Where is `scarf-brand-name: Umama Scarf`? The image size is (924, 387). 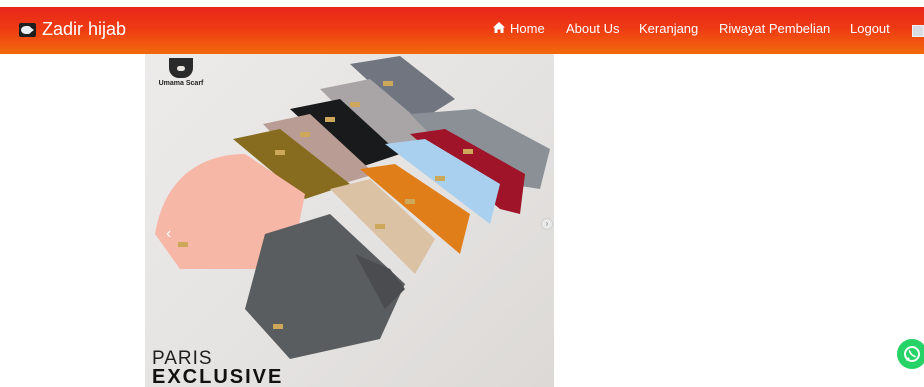 scarf-brand-name: Umama Scarf is located at coordinates (181, 83).